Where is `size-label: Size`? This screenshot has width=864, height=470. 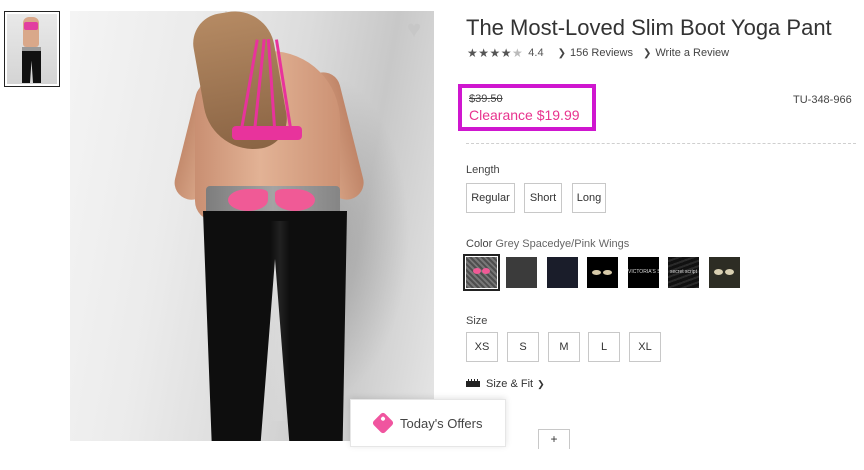
size-label: Size is located at coordinates (477, 321).